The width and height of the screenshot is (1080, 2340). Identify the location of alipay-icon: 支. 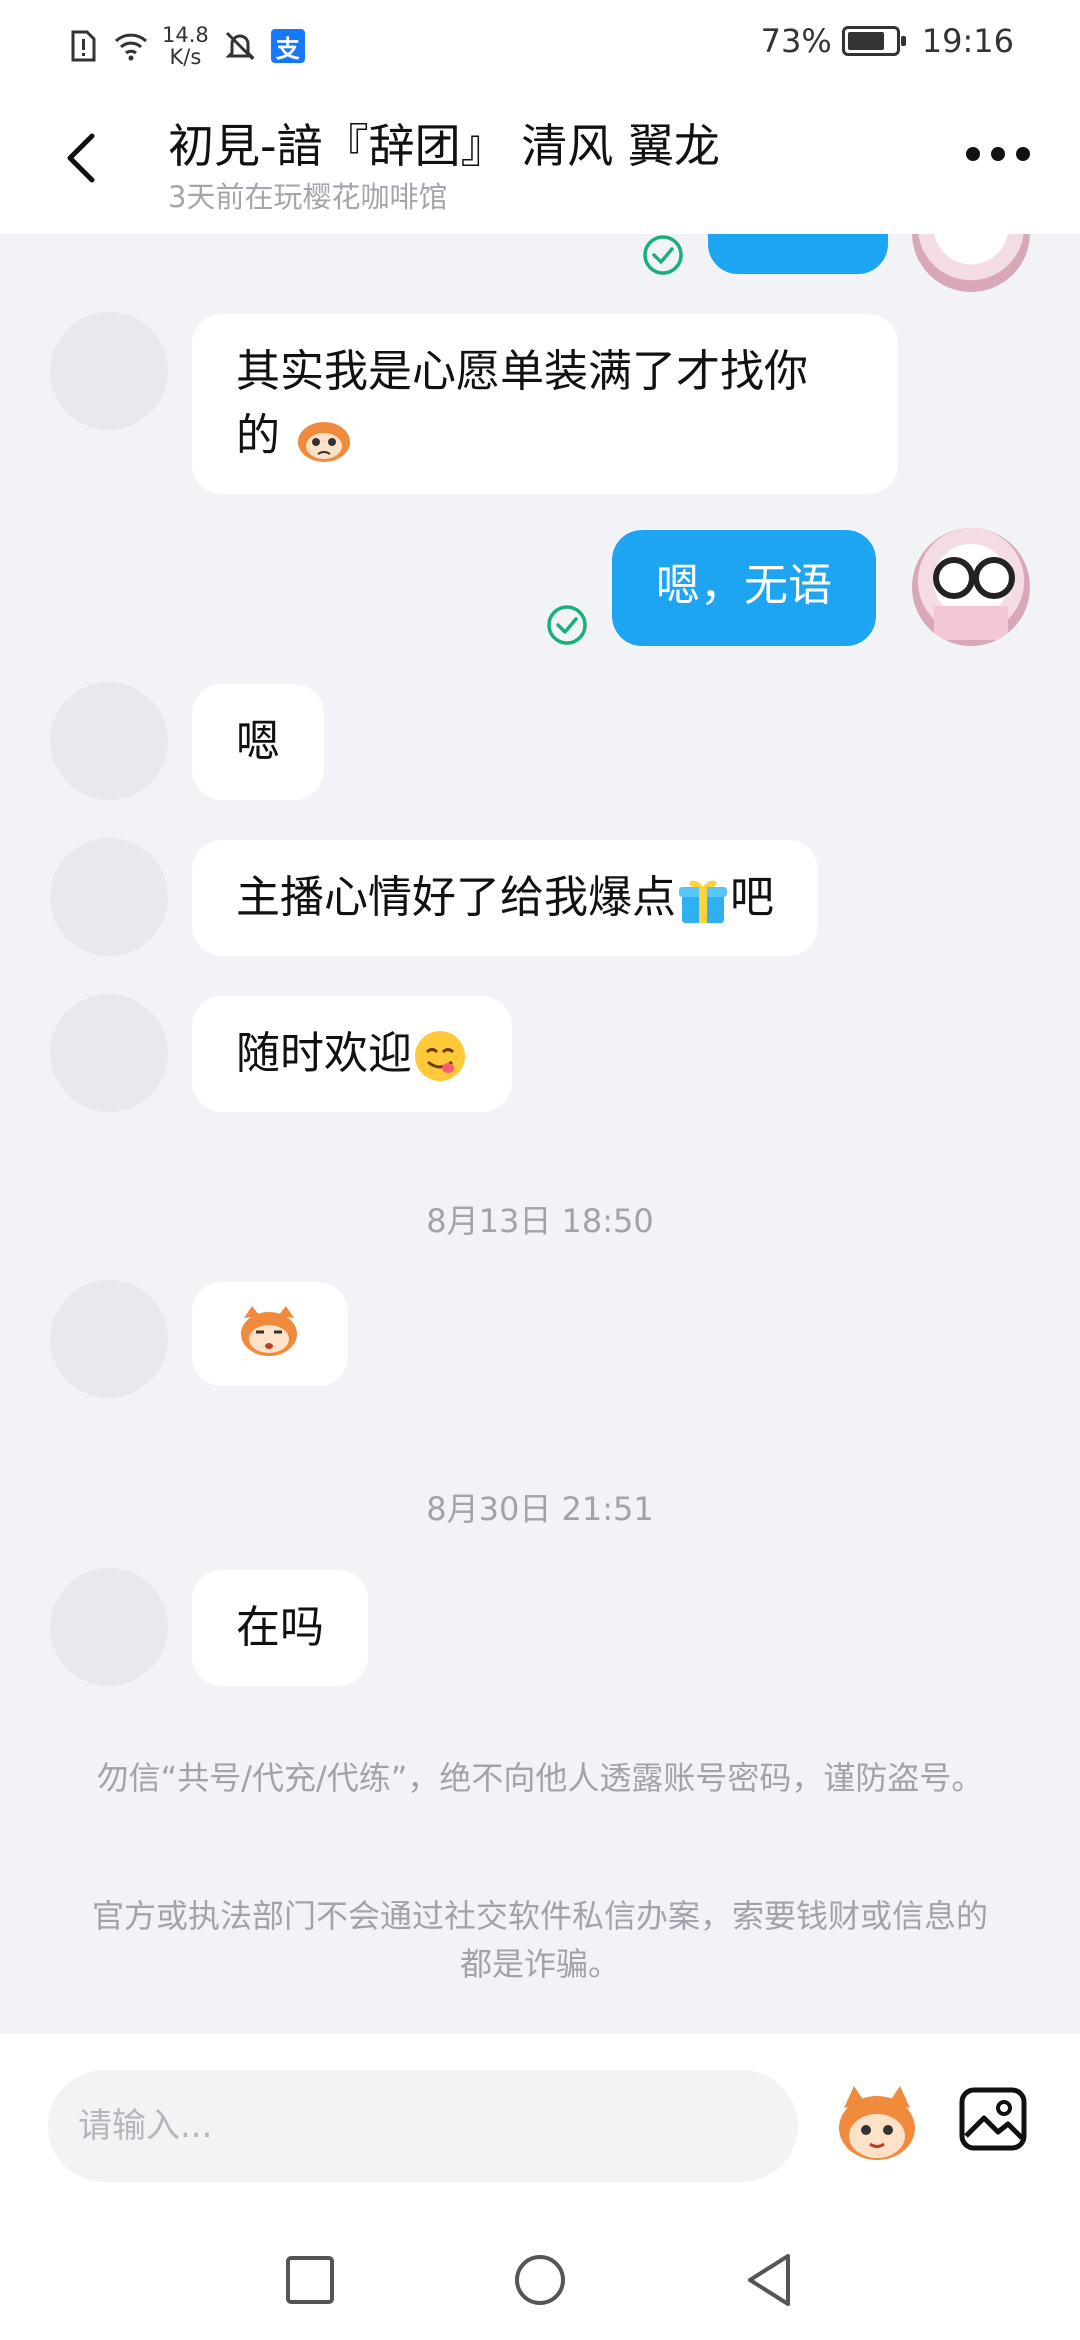
(287, 46).